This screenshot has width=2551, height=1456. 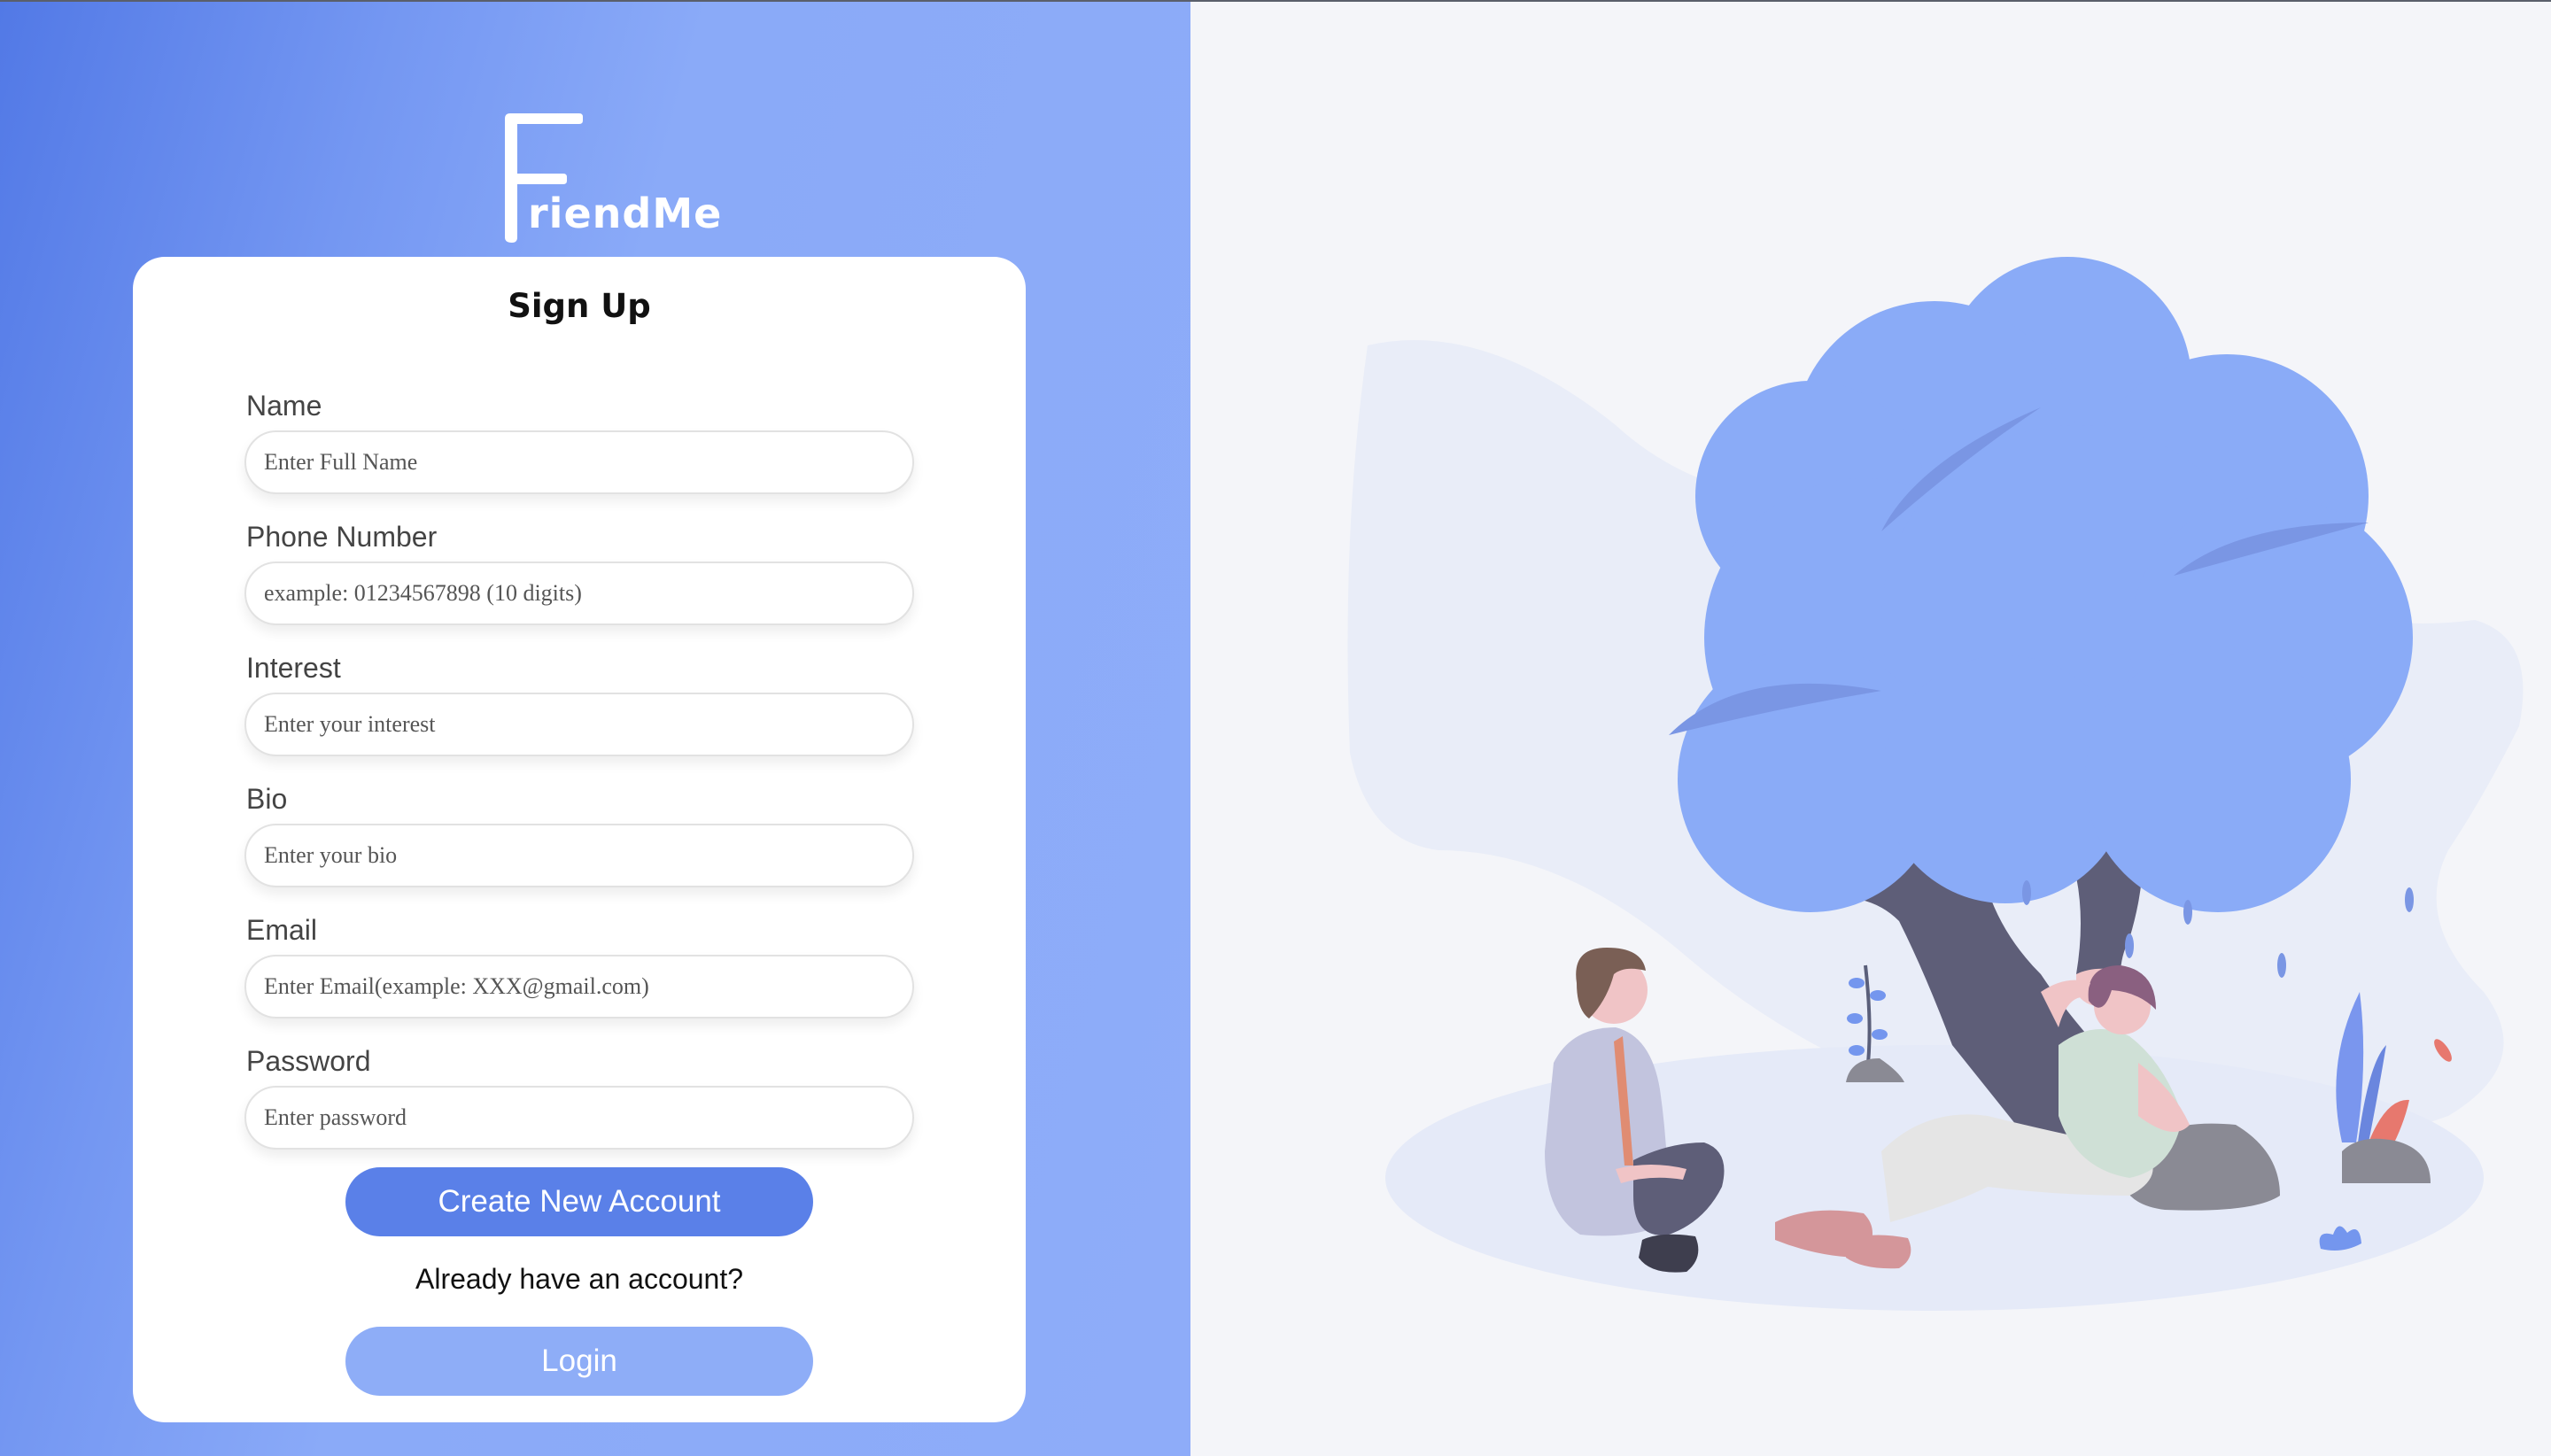 What do you see at coordinates (308, 1061) in the screenshot?
I see `password-label: Password` at bounding box center [308, 1061].